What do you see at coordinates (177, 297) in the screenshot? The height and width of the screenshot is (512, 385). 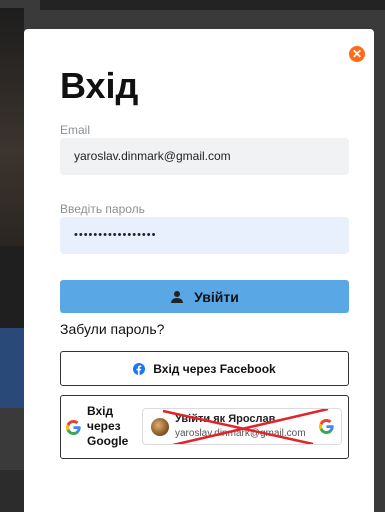 I see `user-icon` at bounding box center [177, 297].